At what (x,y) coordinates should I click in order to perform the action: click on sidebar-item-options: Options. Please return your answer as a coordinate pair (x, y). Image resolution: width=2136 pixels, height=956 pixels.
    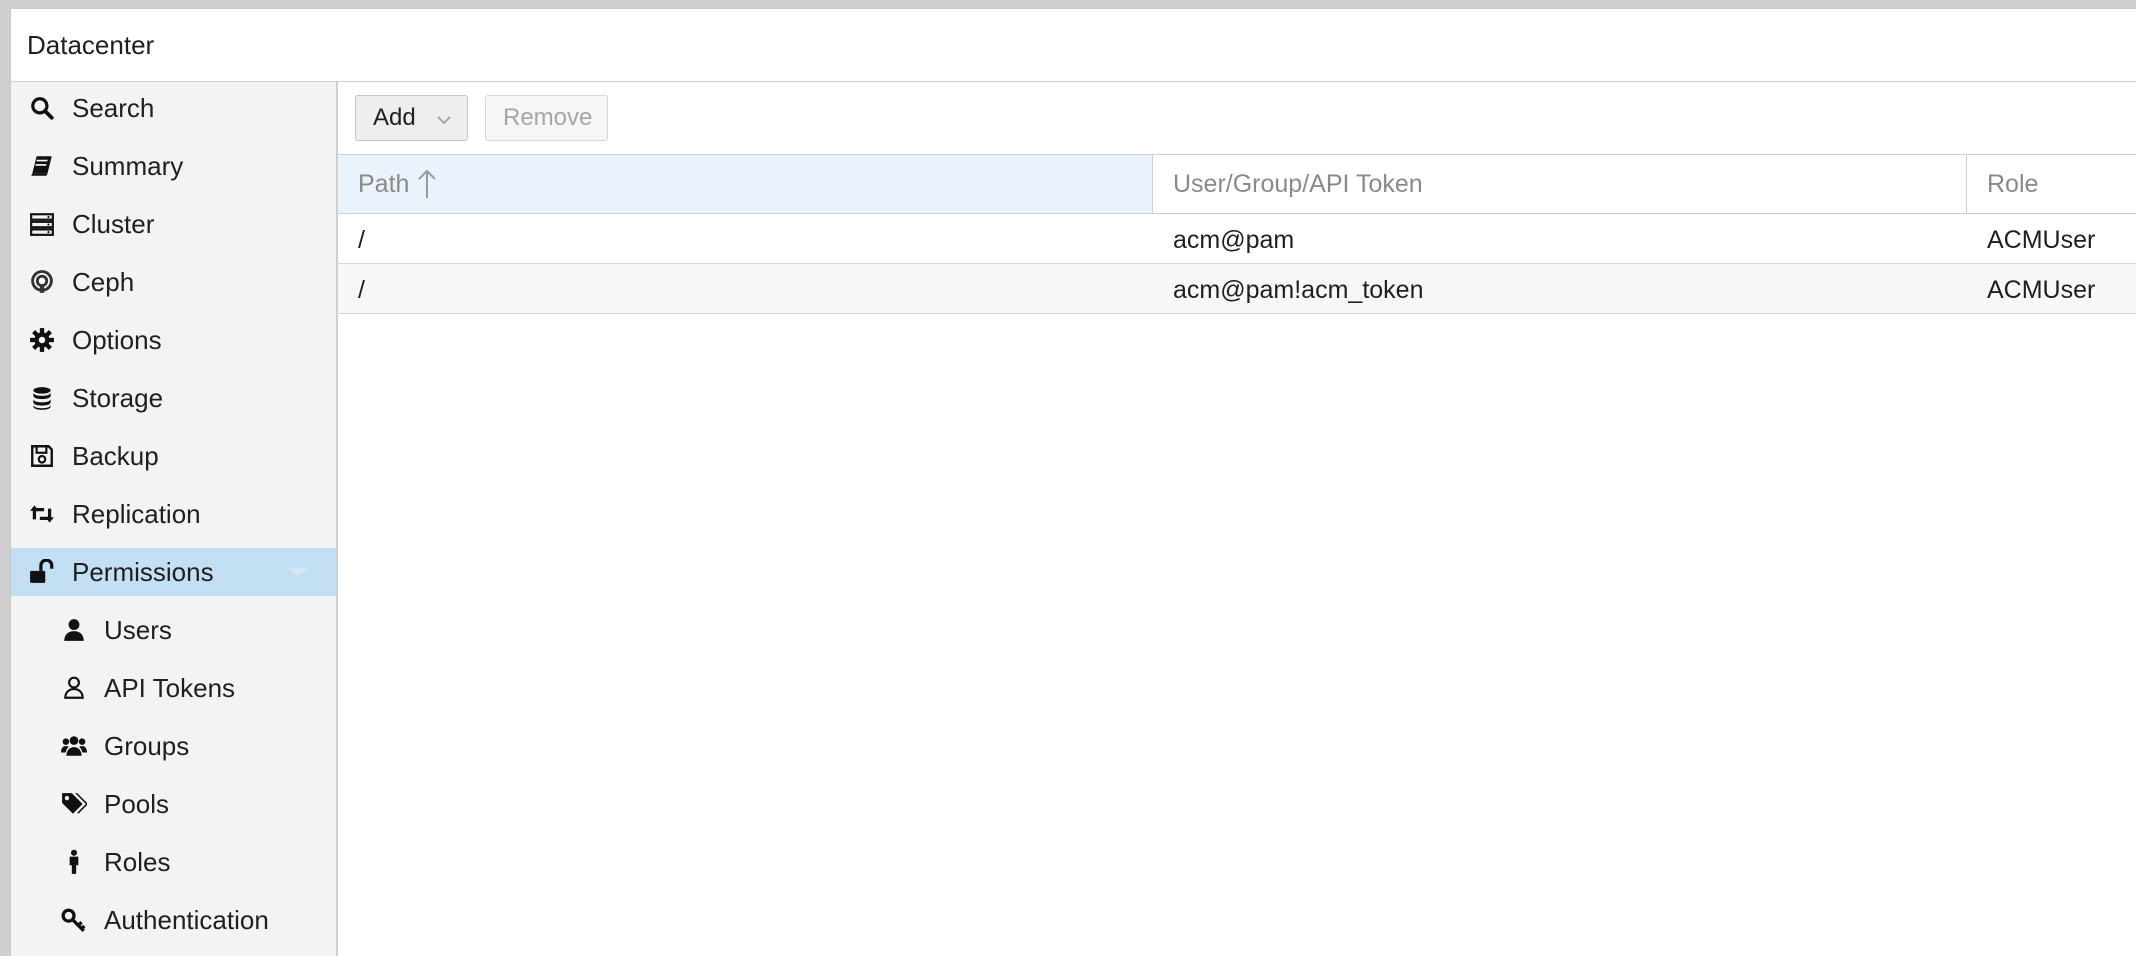
    Looking at the image, I should click on (173, 340).